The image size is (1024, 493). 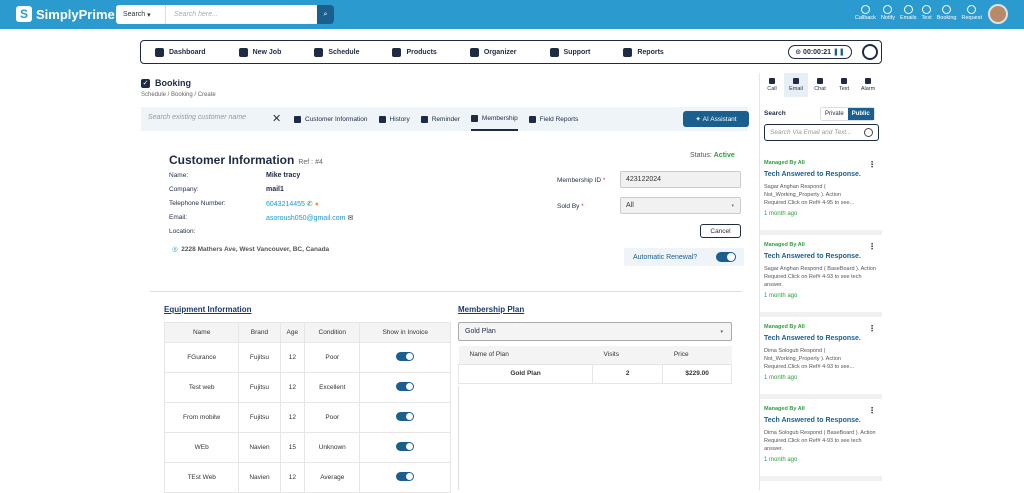 What do you see at coordinates (532, 119) in the screenshot?
I see `folder-icon` at bounding box center [532, 119].